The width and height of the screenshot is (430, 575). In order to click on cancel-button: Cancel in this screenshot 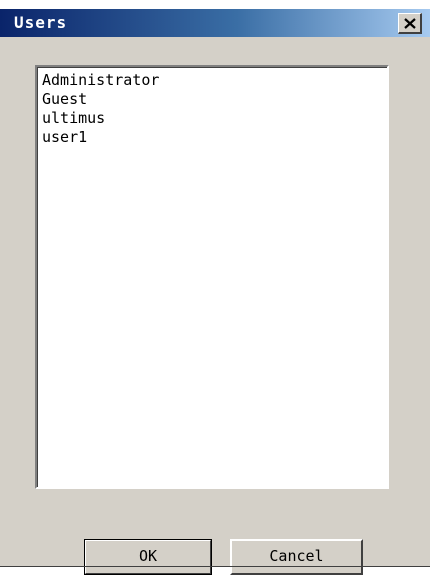, I will do `click(296, 557)`.